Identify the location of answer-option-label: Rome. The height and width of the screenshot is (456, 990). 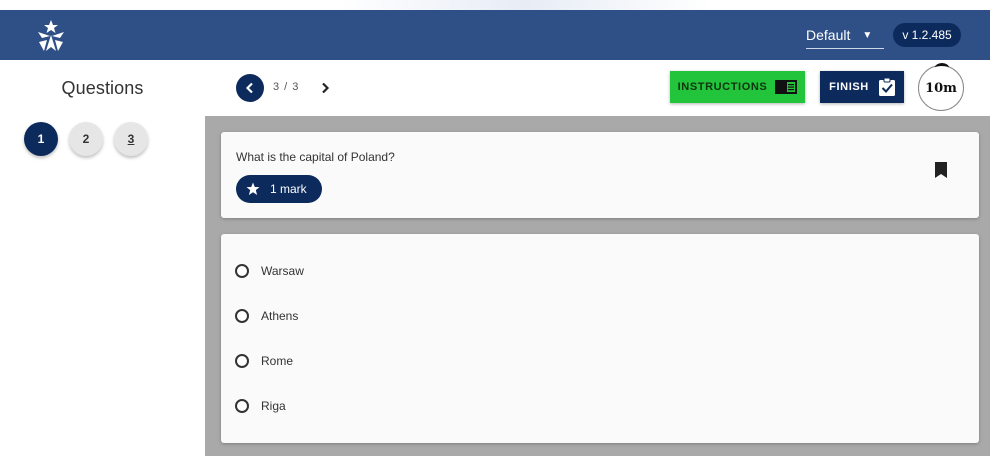
(277, 361).